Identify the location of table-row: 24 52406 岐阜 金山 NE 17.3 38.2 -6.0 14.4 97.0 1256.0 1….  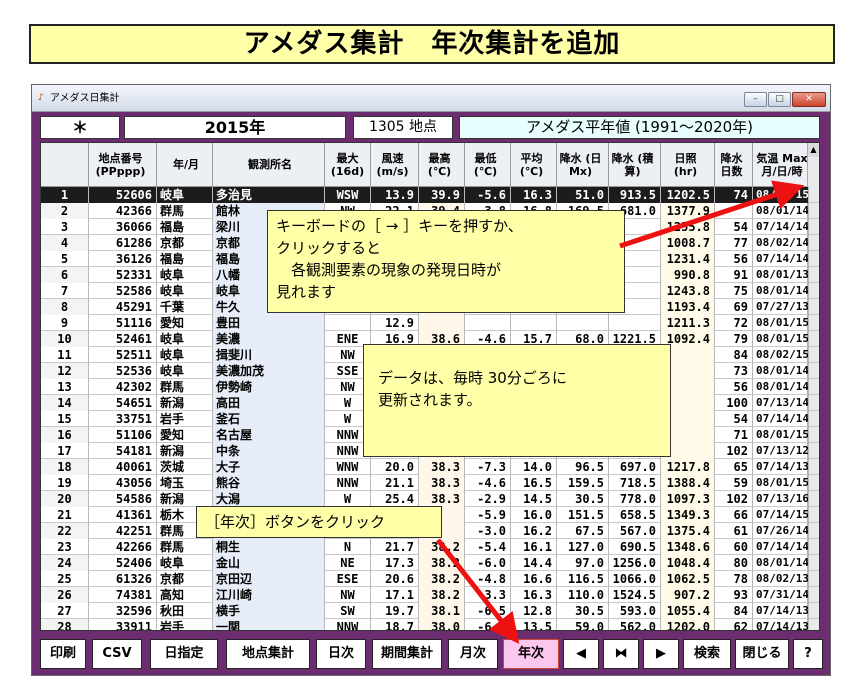
(430, 563).